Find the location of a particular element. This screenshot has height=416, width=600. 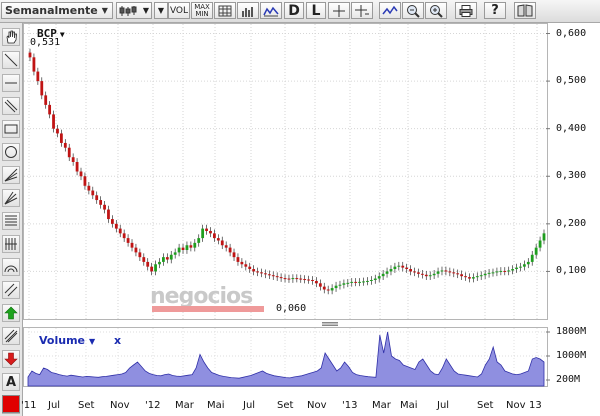

volume-area is located at coordinates (286, 359).